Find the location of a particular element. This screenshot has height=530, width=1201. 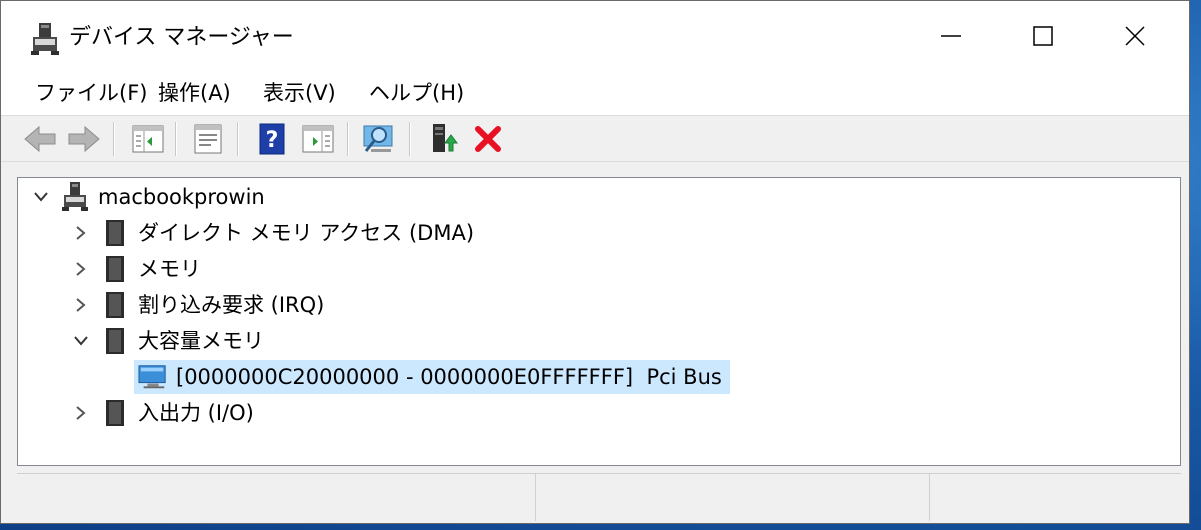

tree-root: macbookprowin is located at coordinates (146, 197).